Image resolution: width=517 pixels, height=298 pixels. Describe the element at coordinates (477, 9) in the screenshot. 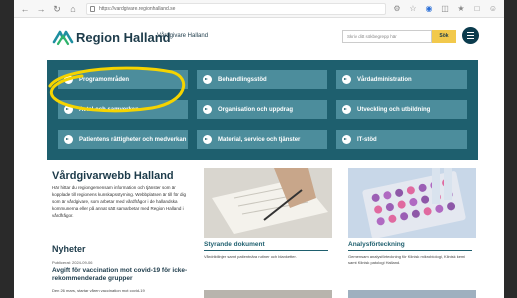

I see `collections-icon: □` at that location.